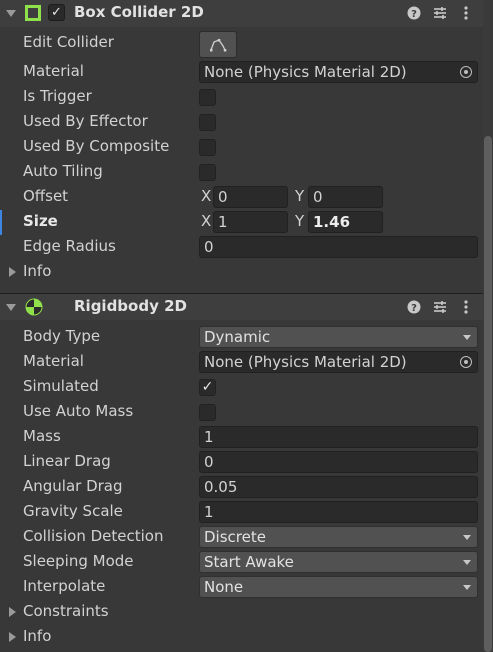  What do you see at coordinates (63, 171) in the screenshot?
I see `auto-tiling-label: Auto Tiling` at bounding box center [63, 171].